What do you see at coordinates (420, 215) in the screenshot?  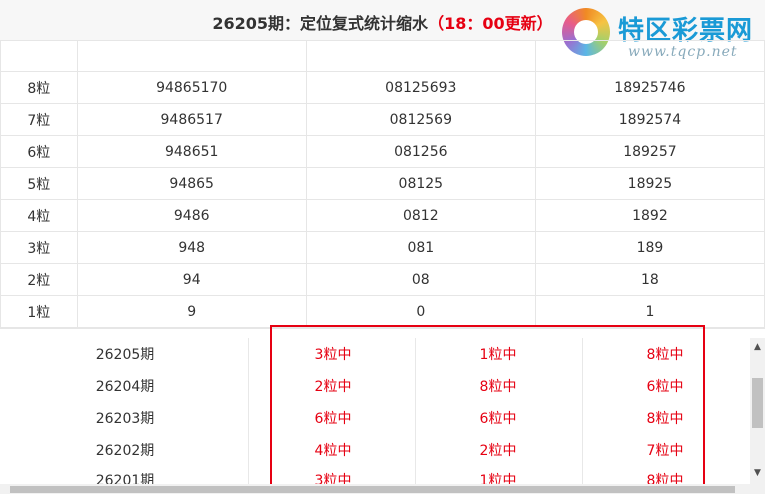 I see `table-cell: 0812` at bounding box center [420, 215].